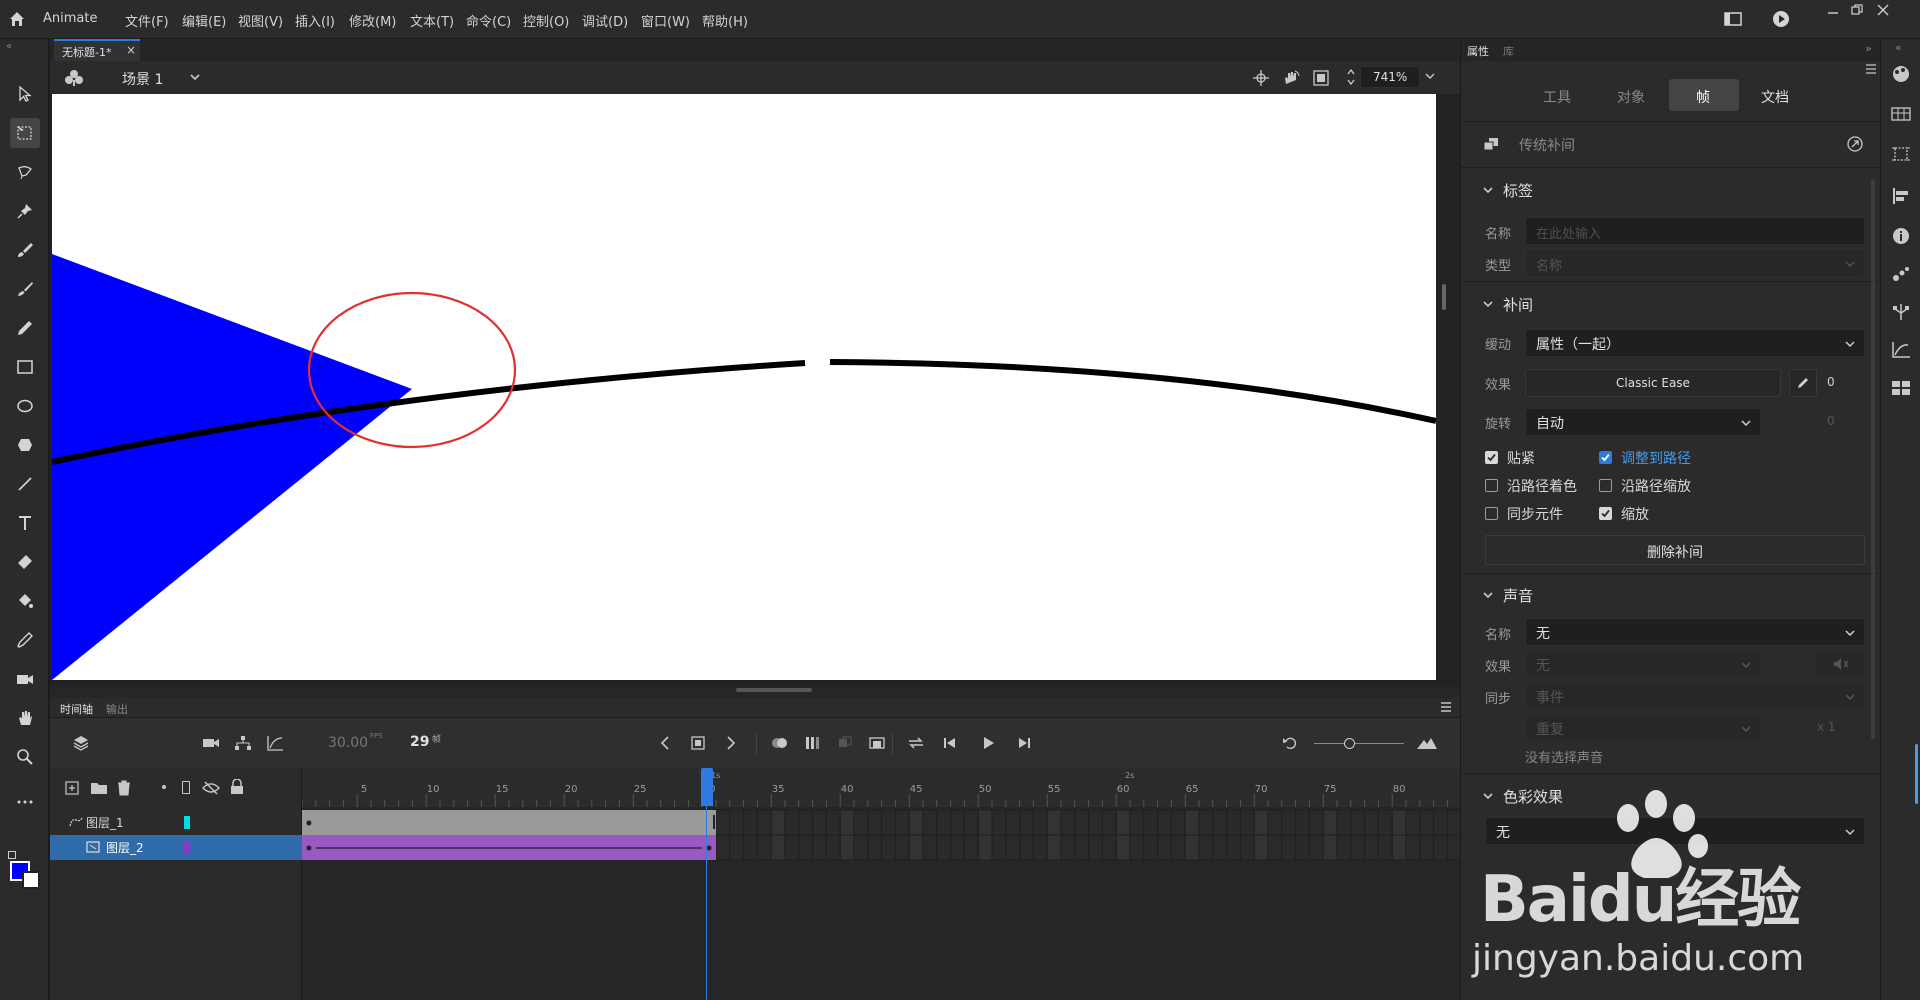 Image resolution: width=1920 pixels, height=1000 pixels. I want to click on timeline-zoom-slider-handle, so click(1349, 743).